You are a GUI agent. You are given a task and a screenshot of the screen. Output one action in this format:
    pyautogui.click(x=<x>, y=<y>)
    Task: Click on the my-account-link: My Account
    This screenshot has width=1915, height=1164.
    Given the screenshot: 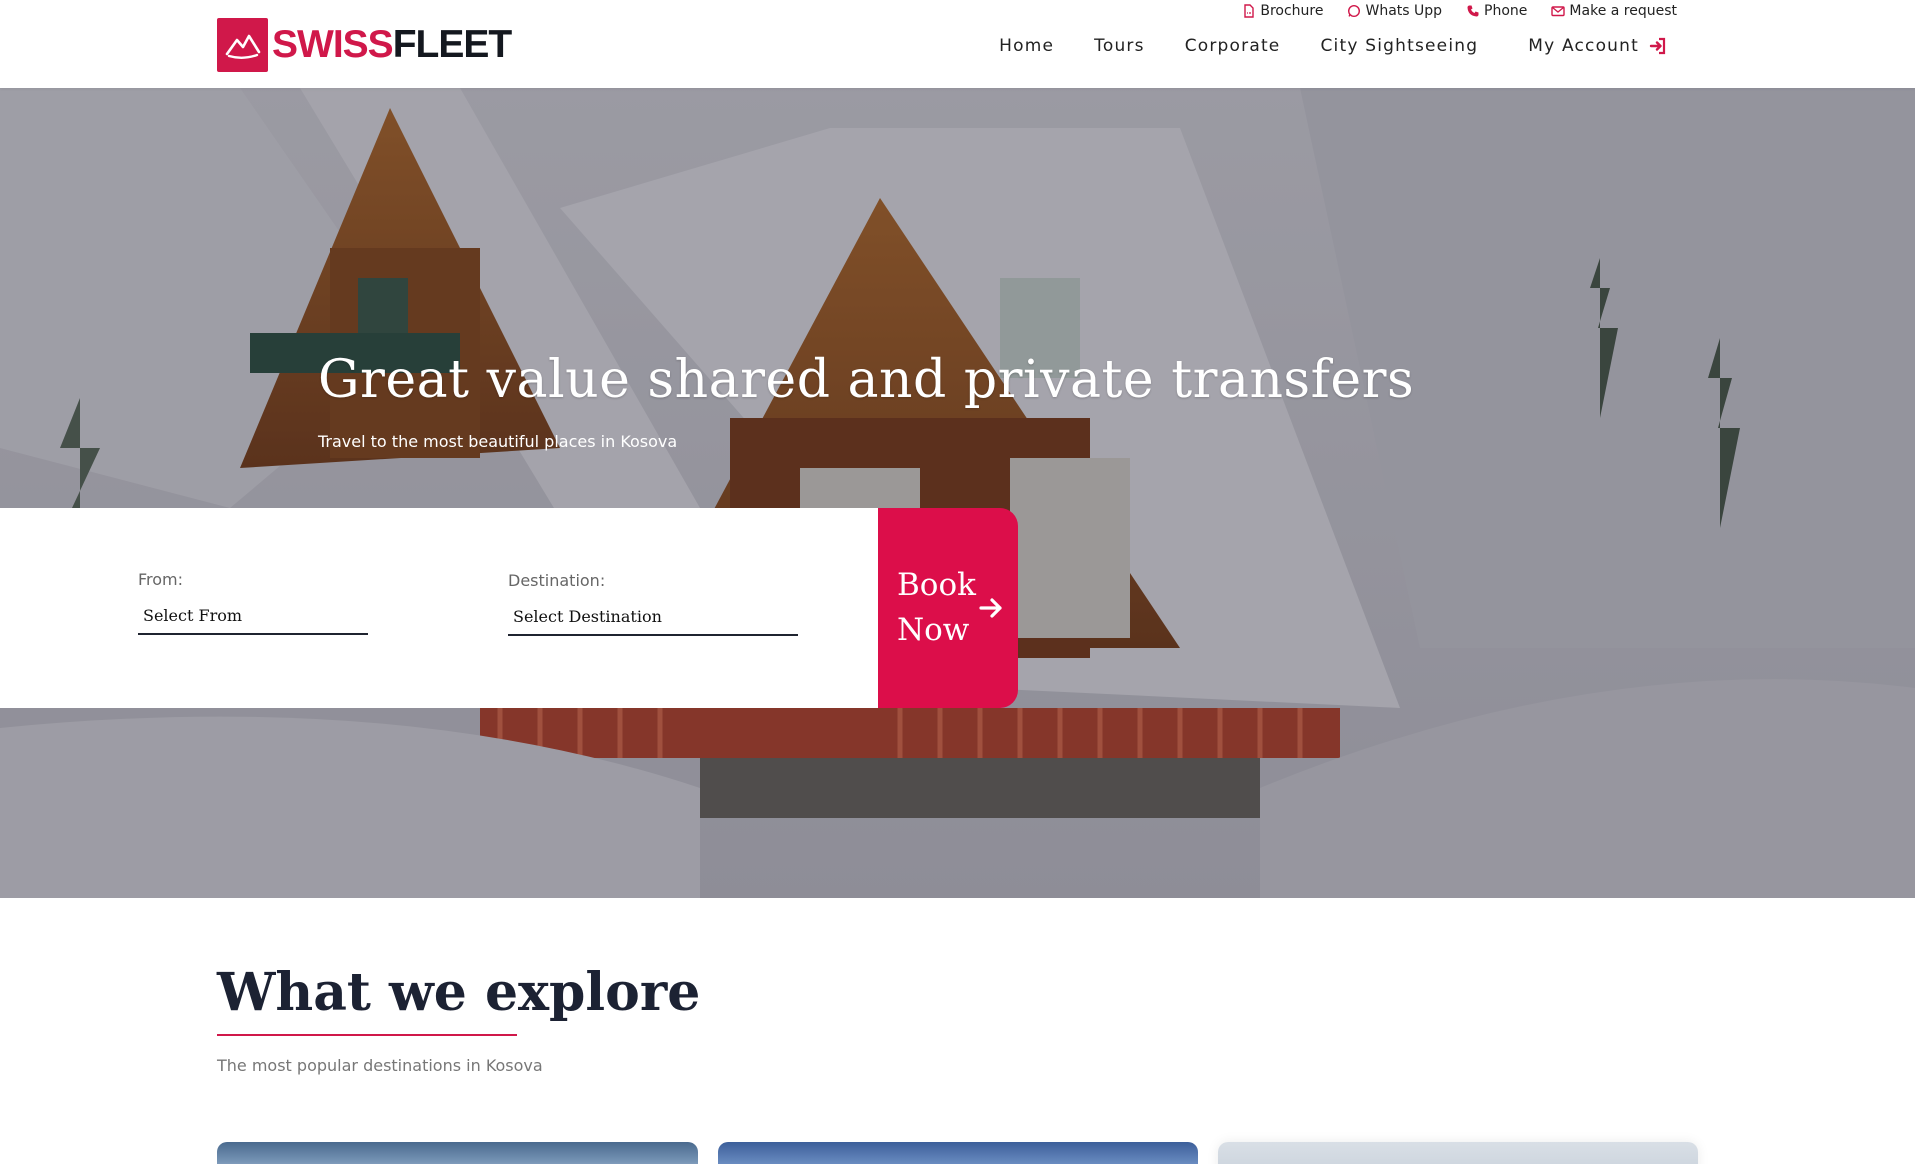 What is the action you would take?
    pyautogui.click(x=1597, y=46)
    